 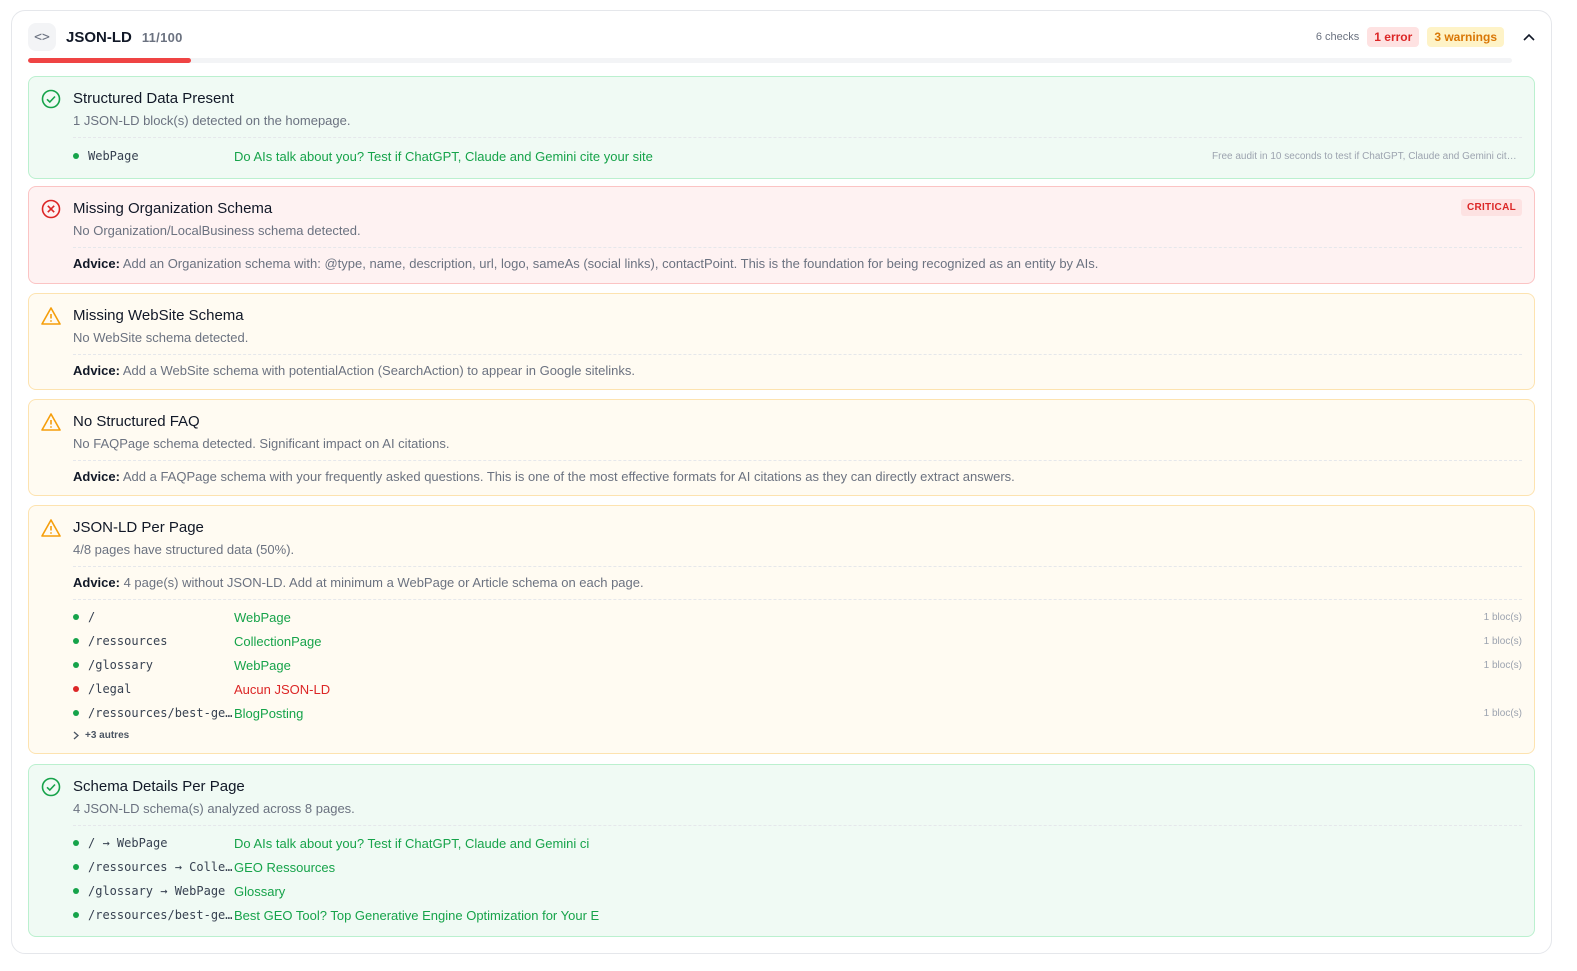 I want to click on checks-count: 6 checks, so click(x=1337, y=37).